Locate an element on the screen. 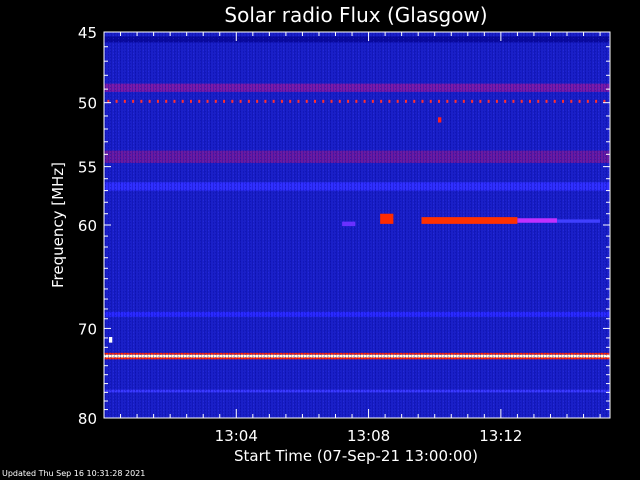  chart-title: Solar radio Flux (Glasgow) is located at coordinates (355, 15).